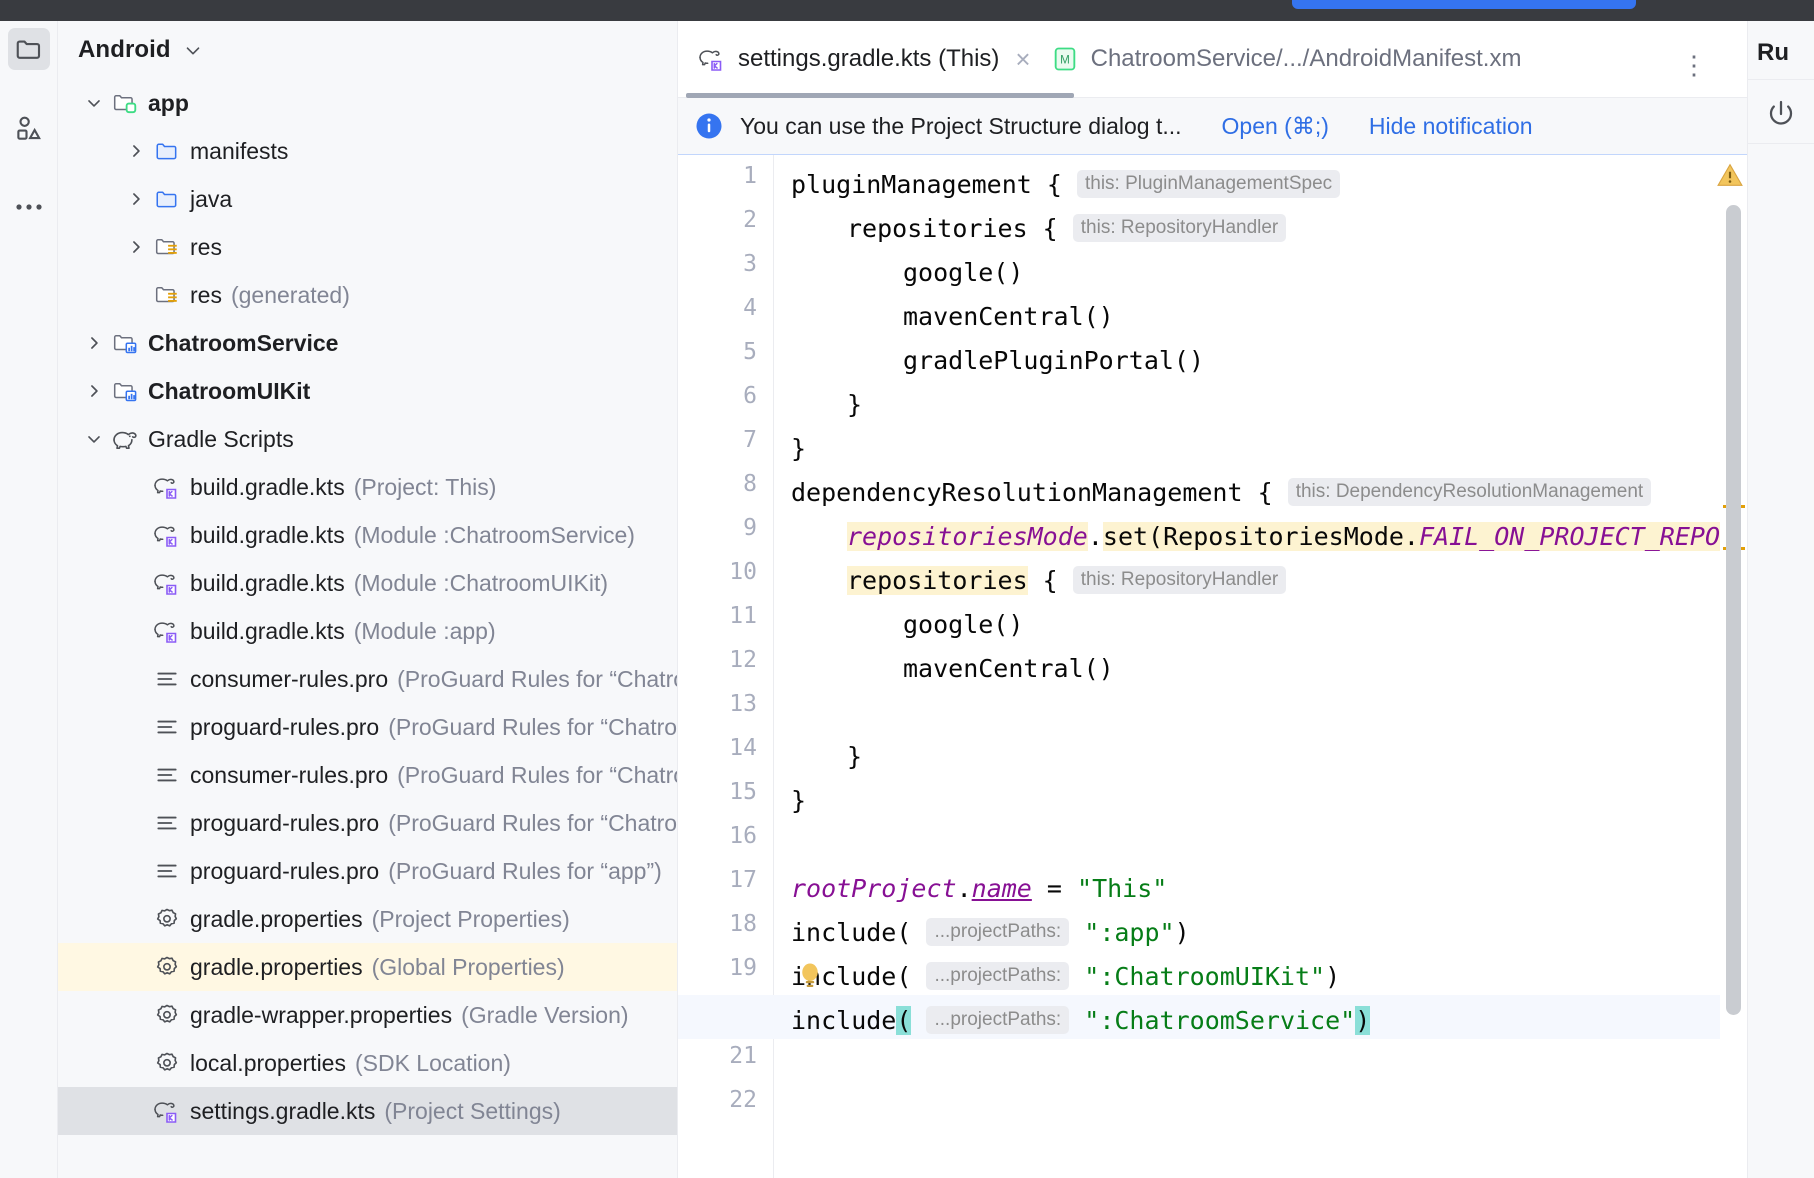 This screenshot has width=1814, height=1178. What do you see at coordinates (367, 919) in the screenshot?
I see `tree-node-gradle-properties: gradle.properties (Project Properties)` at bounding box center [367, 919].